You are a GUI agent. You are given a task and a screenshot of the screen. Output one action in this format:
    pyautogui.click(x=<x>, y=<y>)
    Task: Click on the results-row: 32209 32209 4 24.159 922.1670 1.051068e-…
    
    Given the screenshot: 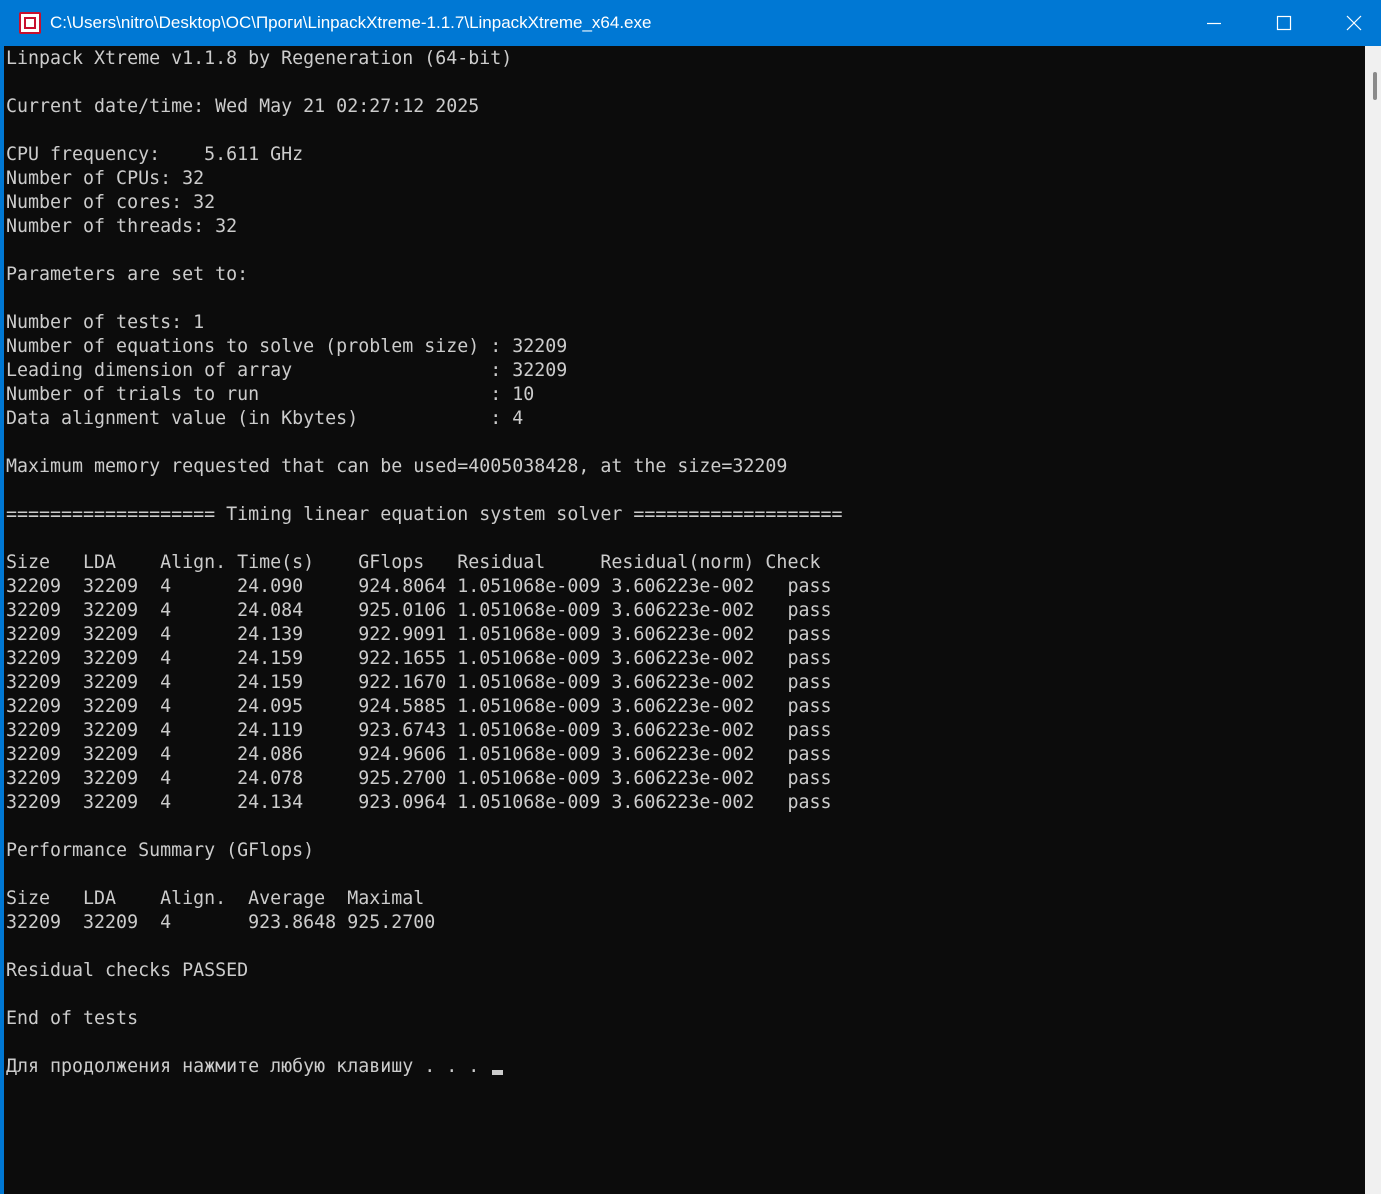 What is the action you would take?
    pyautogui.click(x=419, y=682)
    